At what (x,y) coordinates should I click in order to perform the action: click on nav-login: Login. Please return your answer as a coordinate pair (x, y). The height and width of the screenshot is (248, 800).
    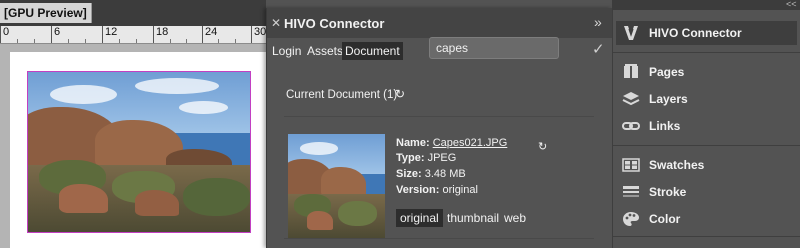
    Looking at the image, I should click on (286, 51).